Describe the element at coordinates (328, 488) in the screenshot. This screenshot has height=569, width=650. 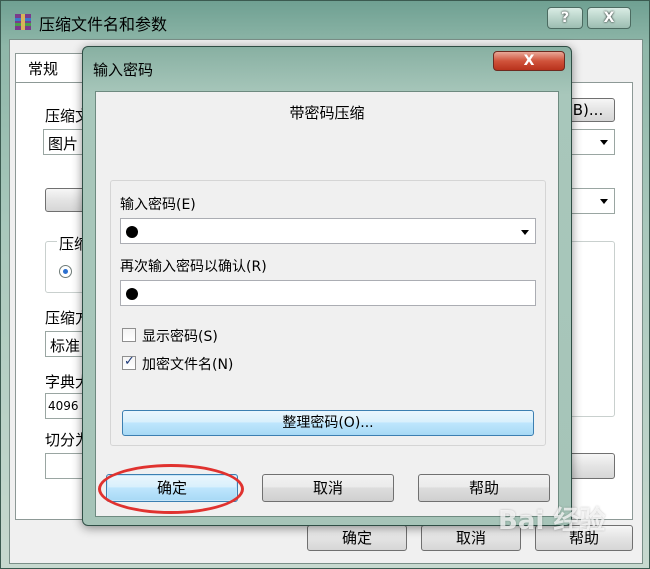
I see `dialog-cancel-button: 取消` at that location.